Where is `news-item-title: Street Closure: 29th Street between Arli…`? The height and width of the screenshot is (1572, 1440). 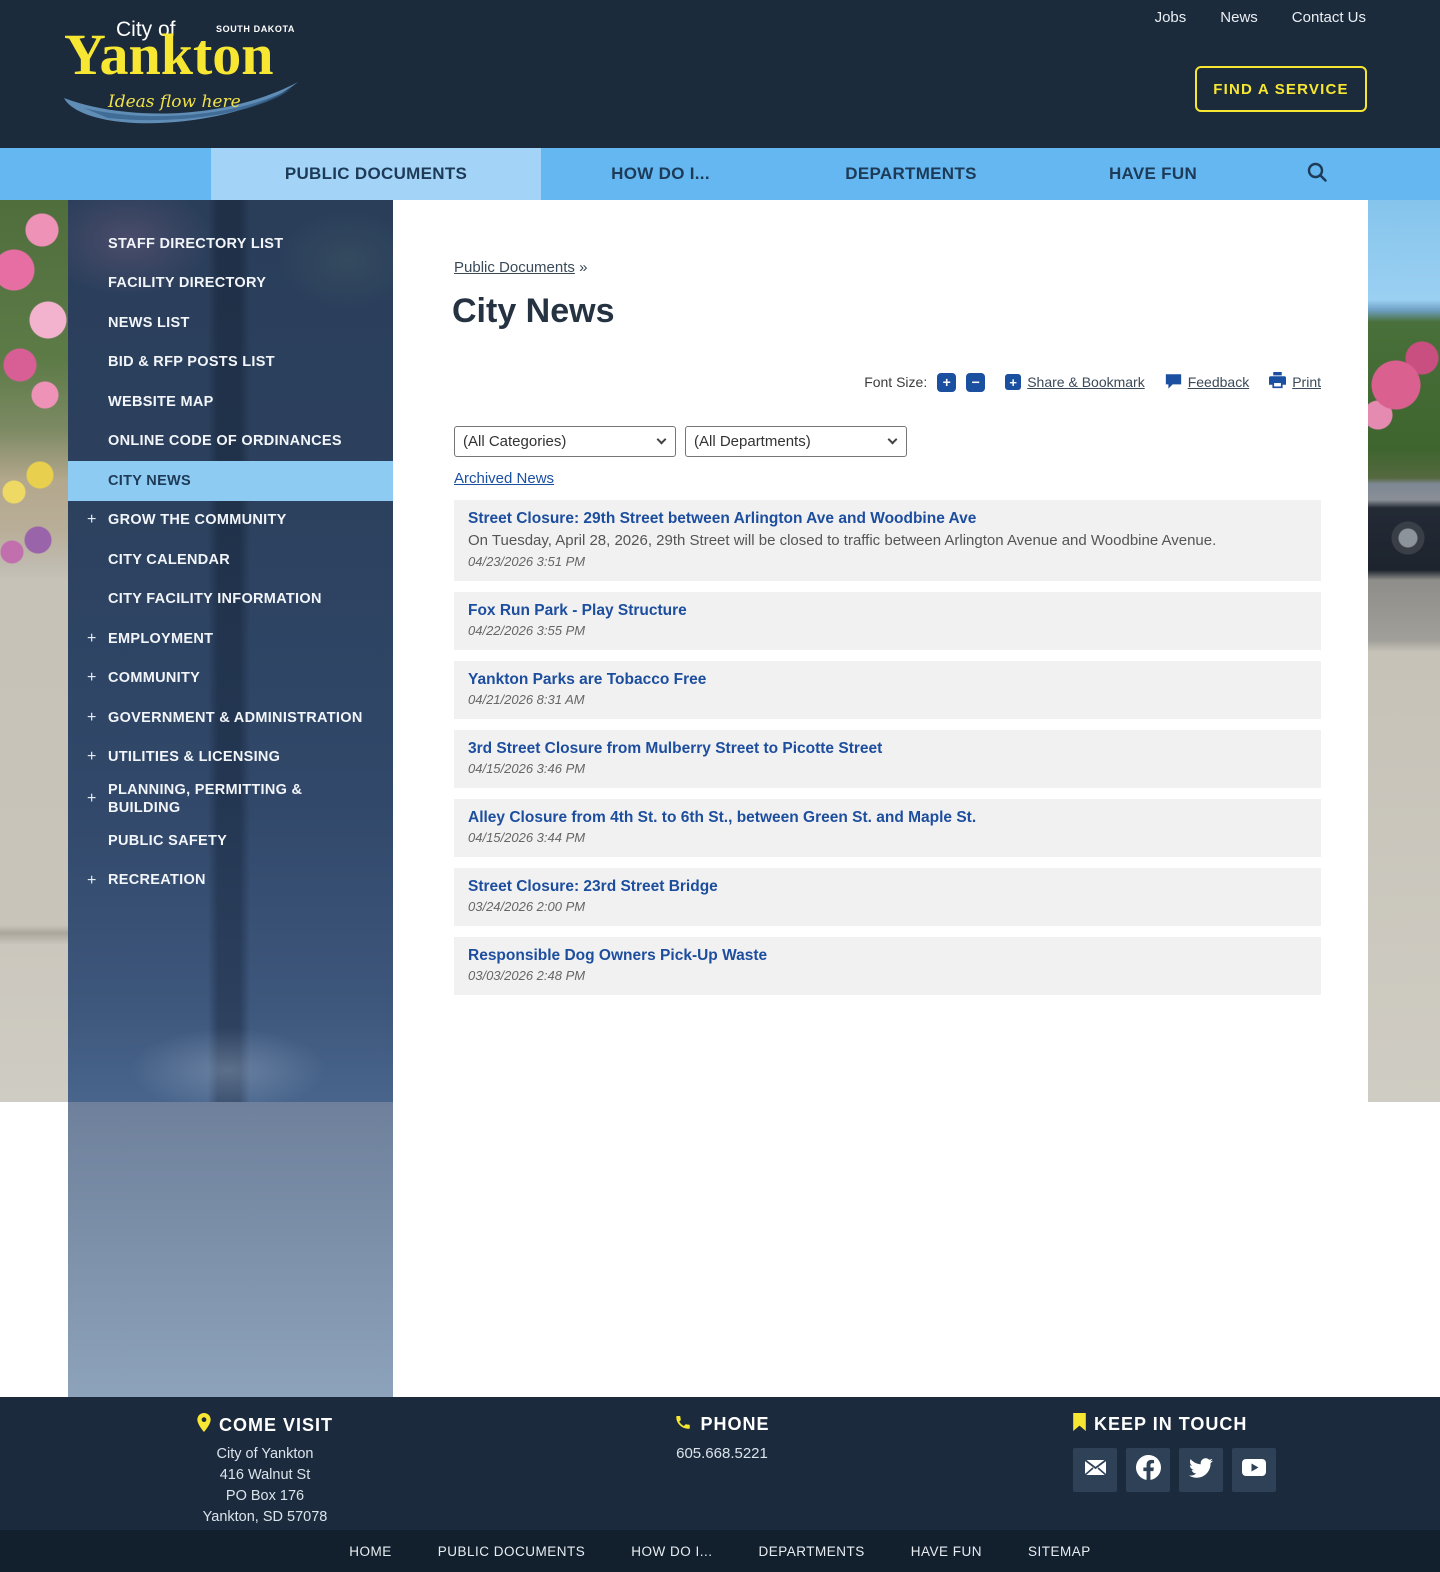 news-item-title: Street Closure: 29th Street between Arli… is located at coordinates (722, 519).